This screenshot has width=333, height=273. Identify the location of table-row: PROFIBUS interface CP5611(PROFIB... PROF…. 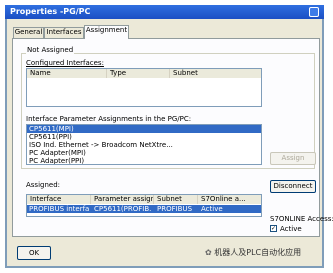
(144, 209).